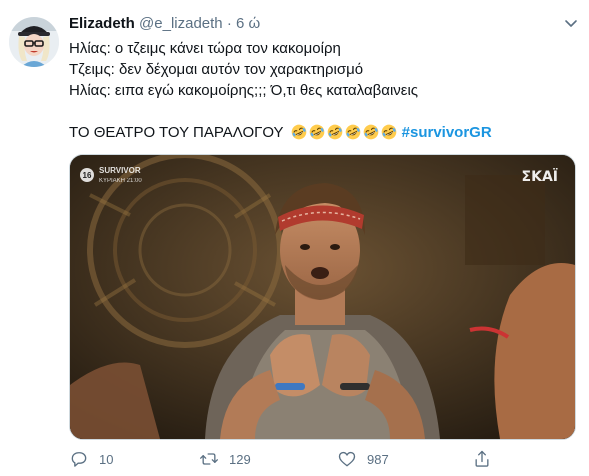  I want to click on action-bar: 10 129 987, so click(321, 459).